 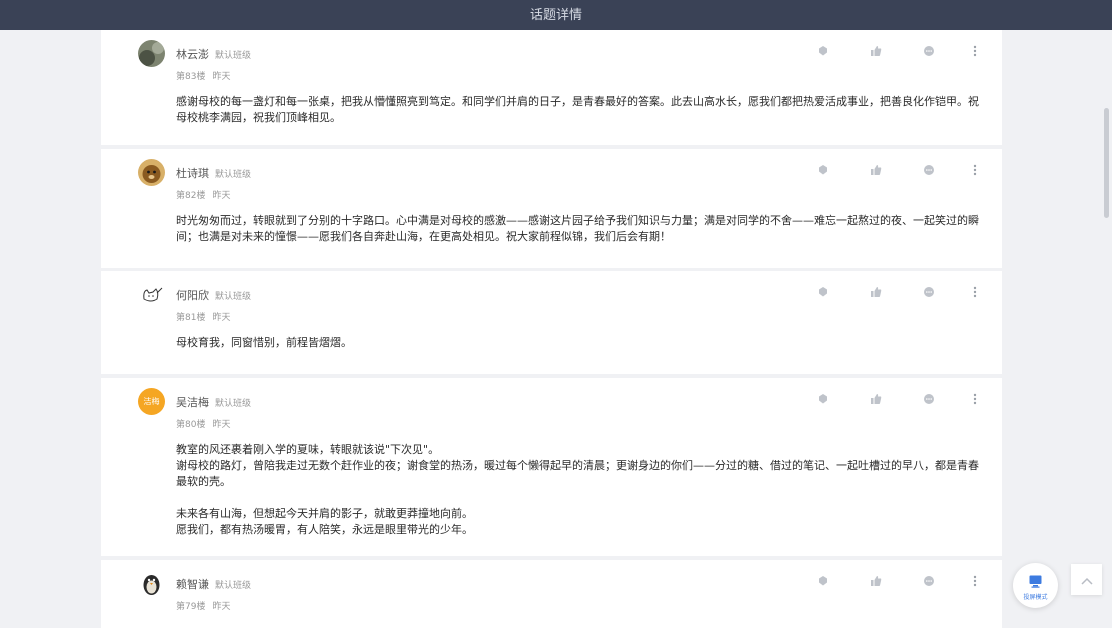 What do you see at coordinates (203, 607) in the screenshot?
I see `floor-info: 第79楼 昨天` at bounding box center [203, 607].